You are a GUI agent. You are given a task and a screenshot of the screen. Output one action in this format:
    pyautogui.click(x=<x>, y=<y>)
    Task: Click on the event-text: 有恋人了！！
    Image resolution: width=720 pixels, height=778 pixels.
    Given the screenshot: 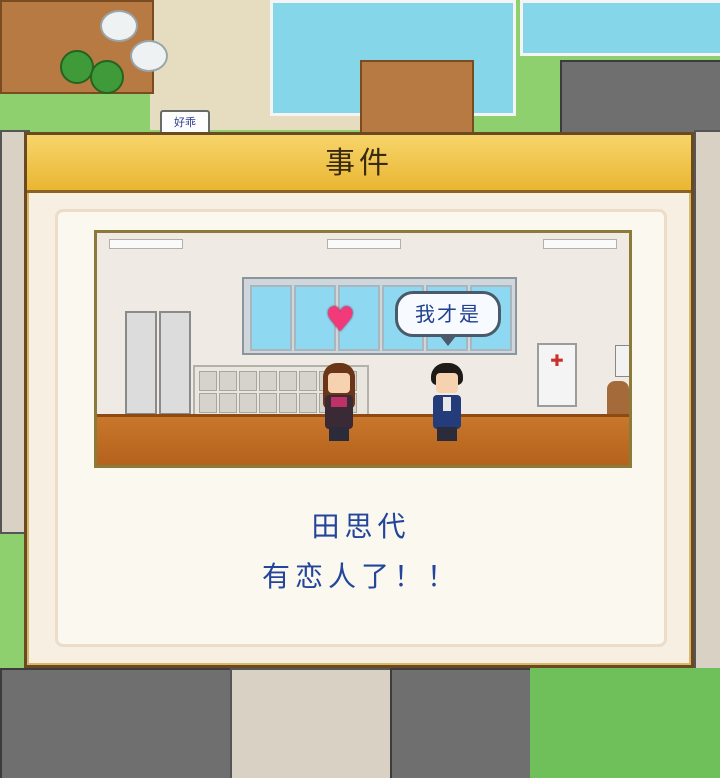 What is the action you would take?
    pyautogui.click(x=360, y=576)
    